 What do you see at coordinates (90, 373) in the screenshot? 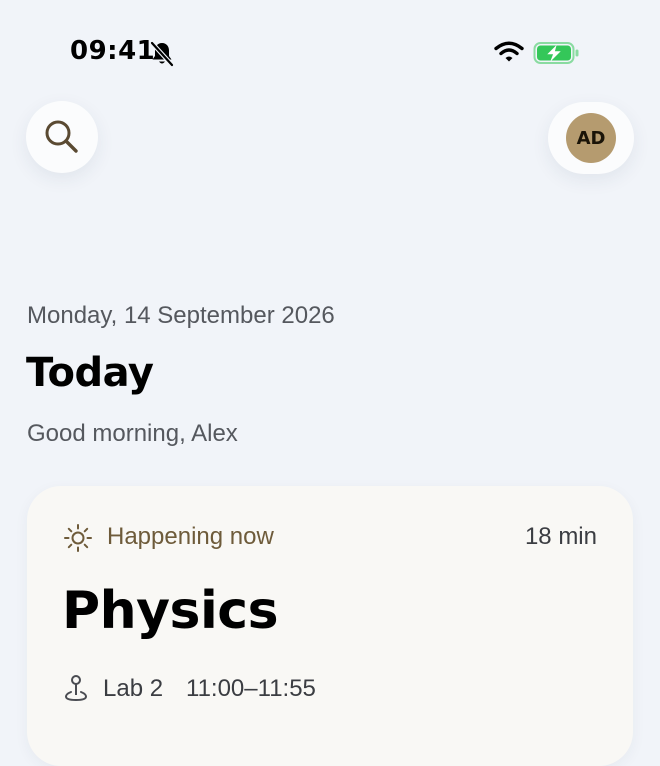
I see `page-title: Today` at bounding box center [90, 373].